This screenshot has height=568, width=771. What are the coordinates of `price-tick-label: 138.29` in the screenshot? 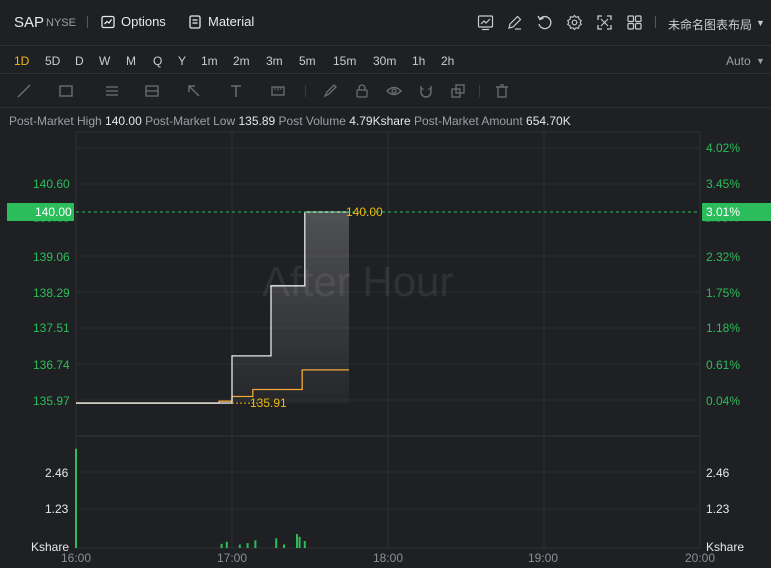 It's located at (51, 293).